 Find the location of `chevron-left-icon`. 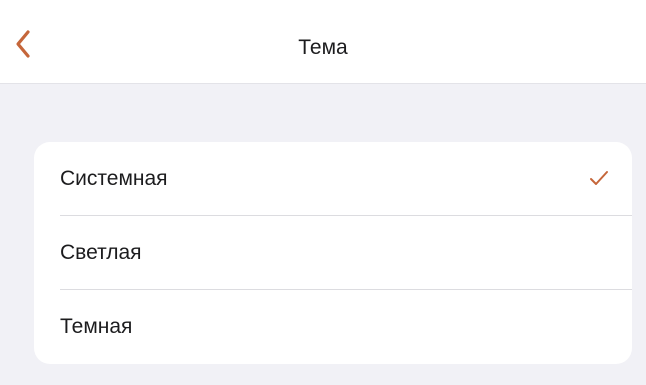

chevron-left-icon is located at coordinates (23, 44).